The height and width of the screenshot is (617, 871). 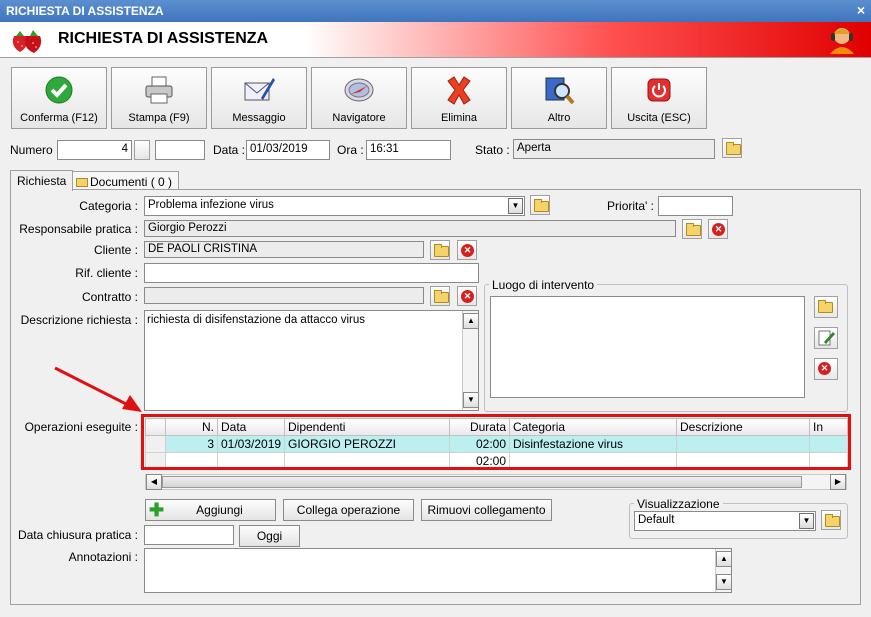 I want to click on stampa-label: Stampa (F9), so click(x=159, y=118).